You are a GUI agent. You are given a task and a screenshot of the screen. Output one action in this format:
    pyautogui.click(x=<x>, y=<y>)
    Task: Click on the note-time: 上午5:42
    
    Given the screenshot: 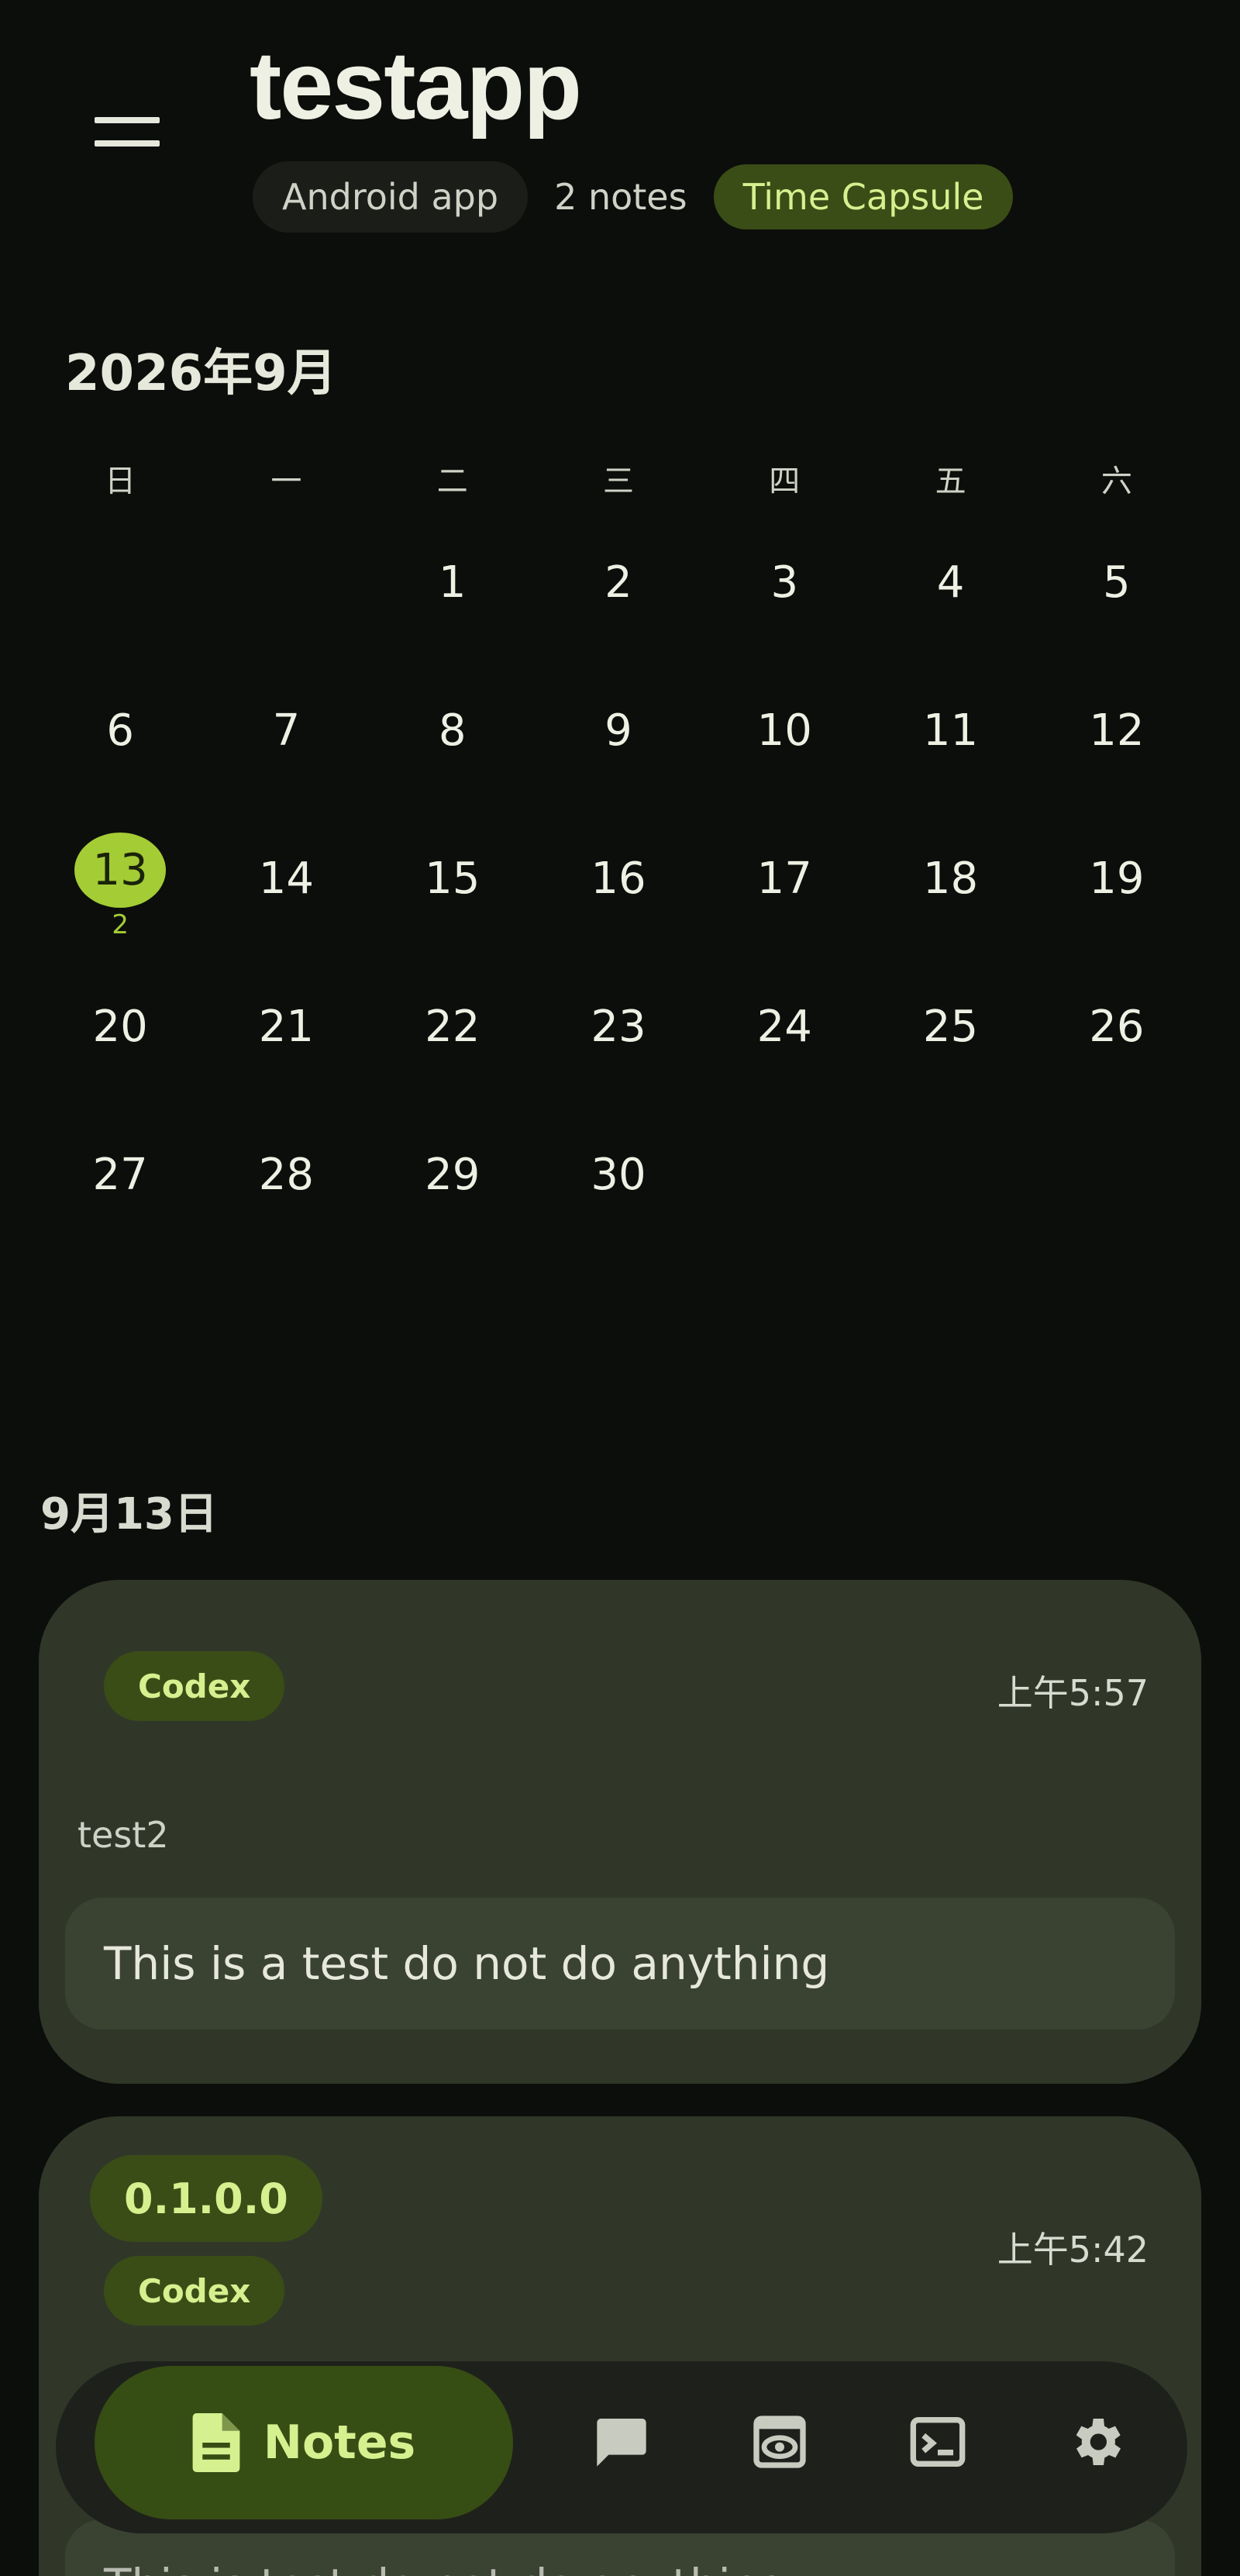 What is the action you would take?
    pyautogui.click(x=1073, y=2250)
    